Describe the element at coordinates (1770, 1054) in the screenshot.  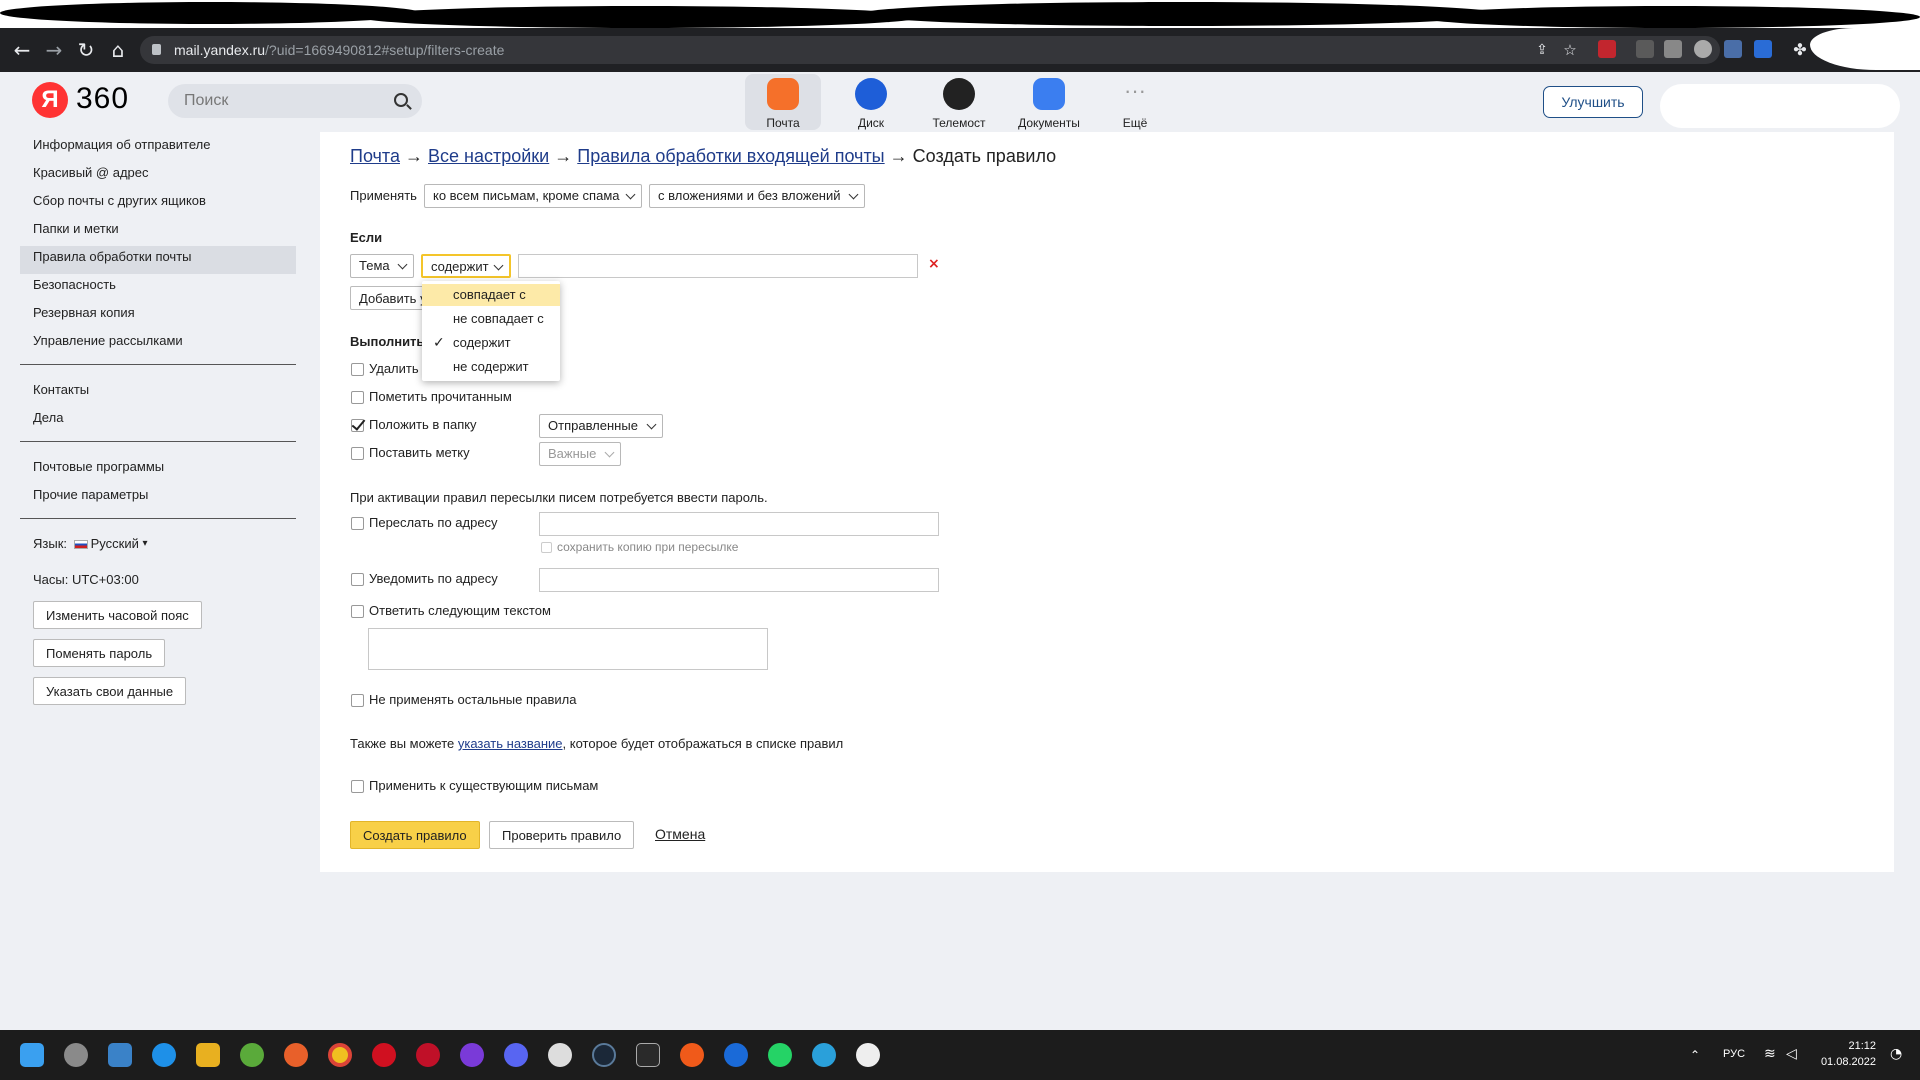
I see `wifi-icon: ≋` at that location.